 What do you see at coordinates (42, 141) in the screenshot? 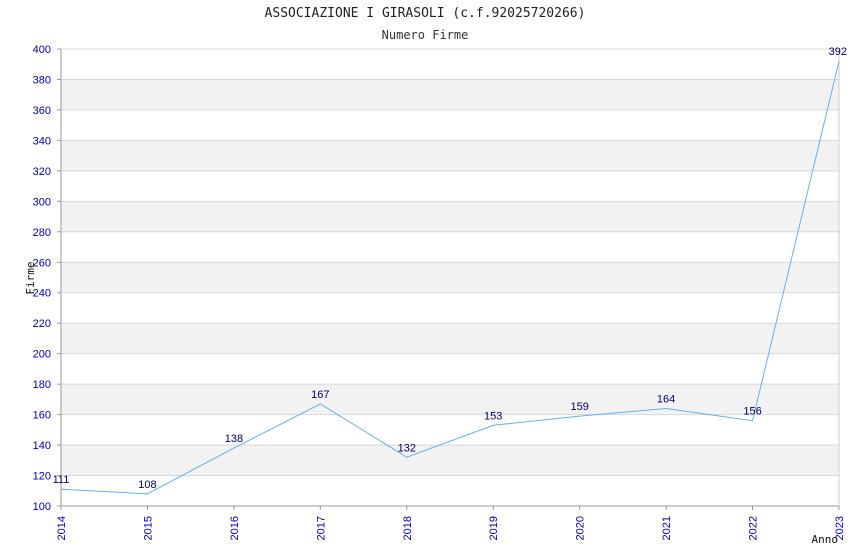
I see `y-tick-label: 340` at bounding box center [42, 141].